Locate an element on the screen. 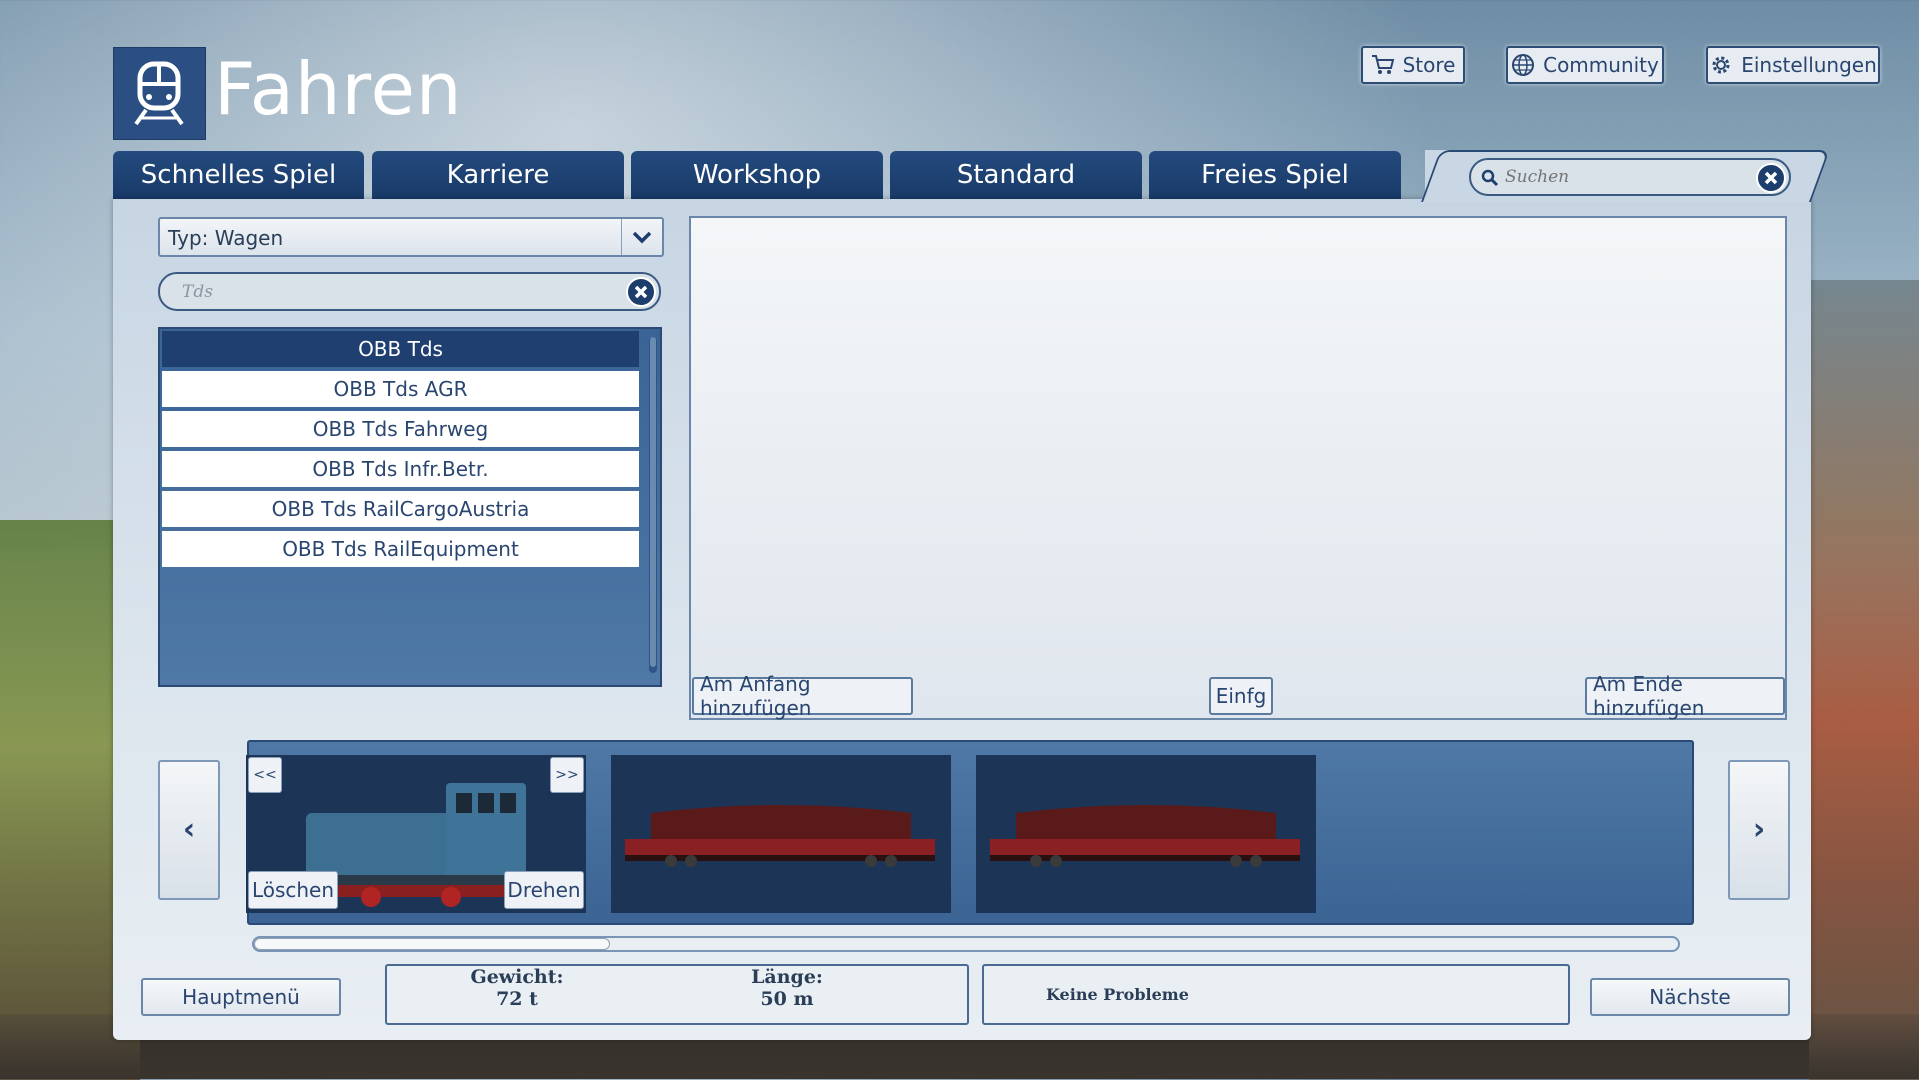  list-item: OBB Tds Fahrweg is located at coordinates (400, 429).